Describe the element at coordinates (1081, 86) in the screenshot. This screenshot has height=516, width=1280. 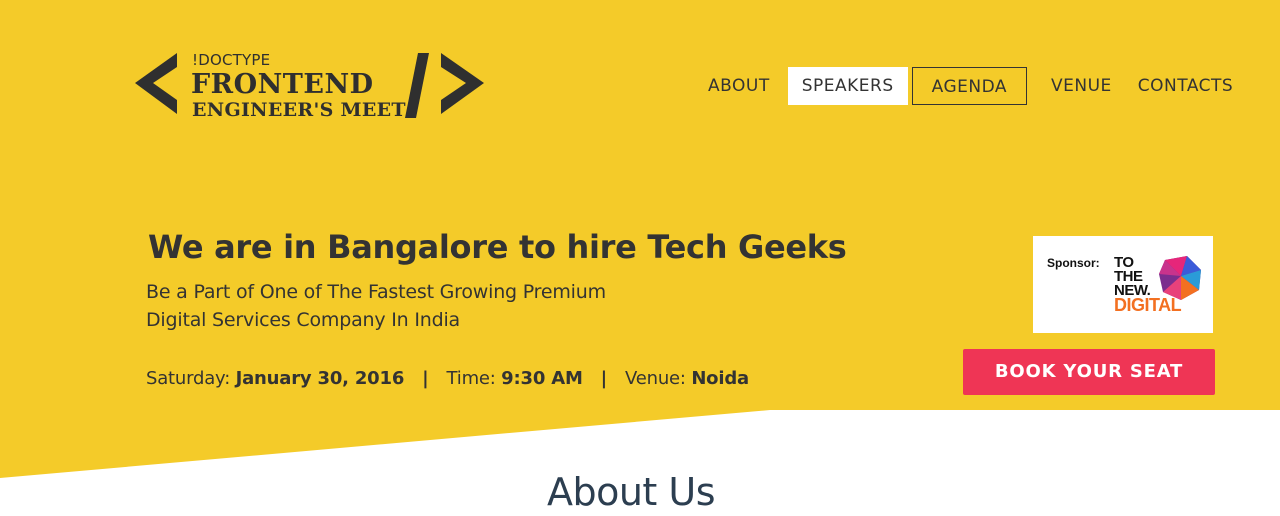
I see `nav-item-venue: VENUE` at that location.